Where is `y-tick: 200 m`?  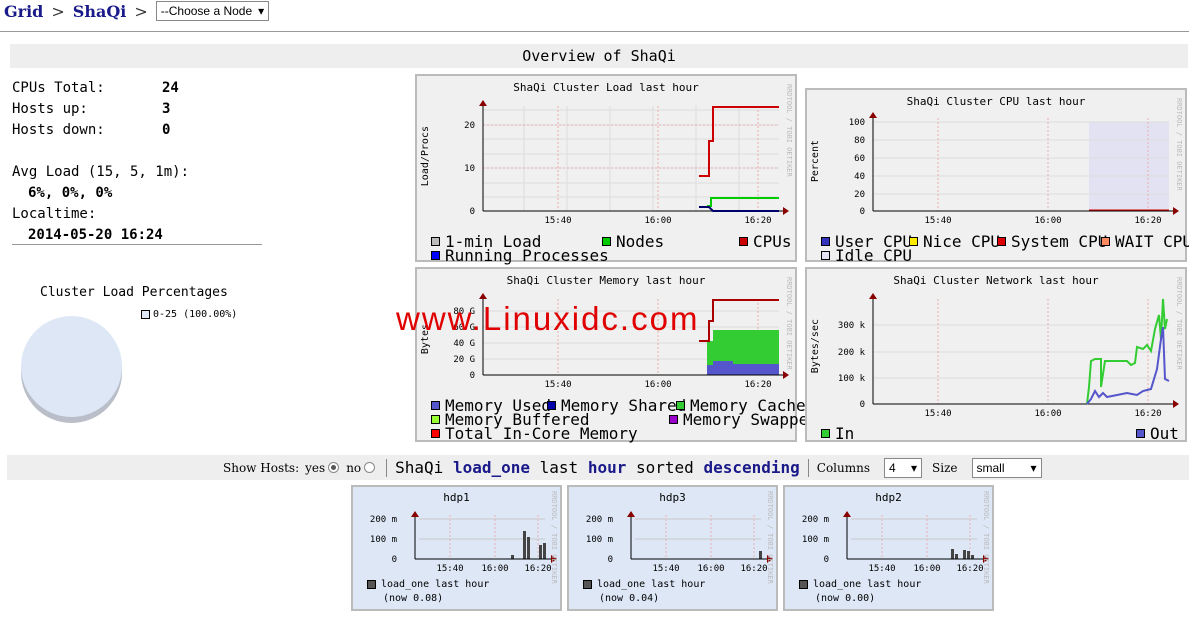
y-tick: 200 m is located at coordinates (815, 520).